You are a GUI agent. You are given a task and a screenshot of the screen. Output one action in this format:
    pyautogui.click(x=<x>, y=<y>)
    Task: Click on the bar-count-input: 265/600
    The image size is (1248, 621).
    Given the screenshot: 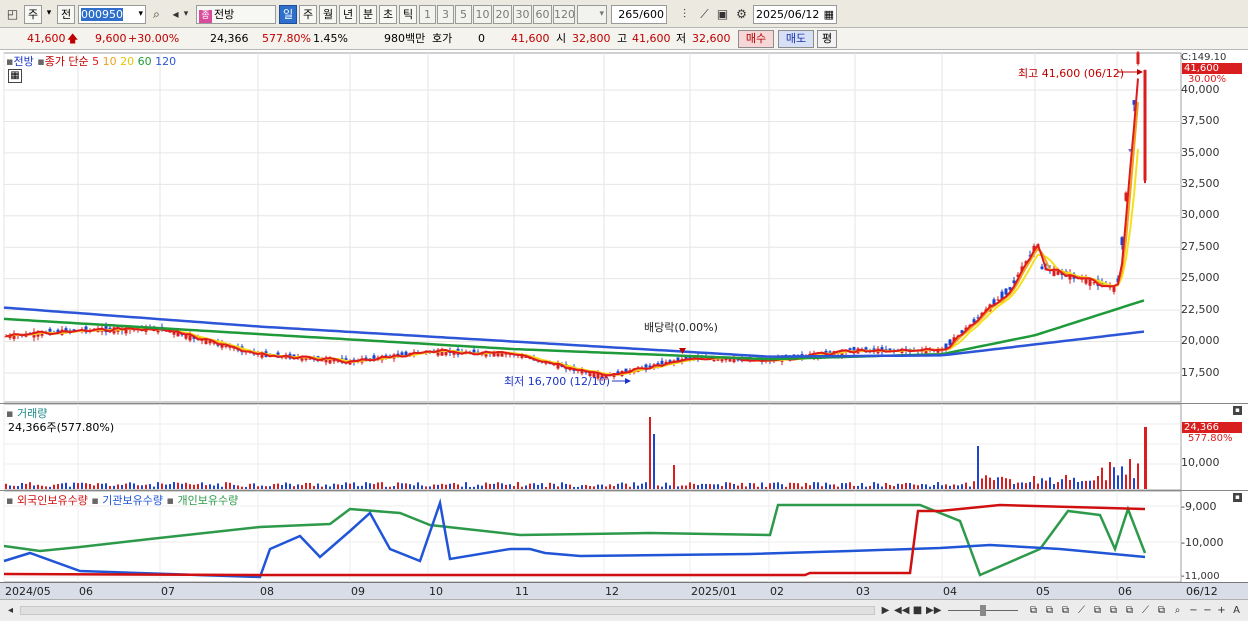 What is the action you would take?
    pyautogui.click(x=639, y=14)
    